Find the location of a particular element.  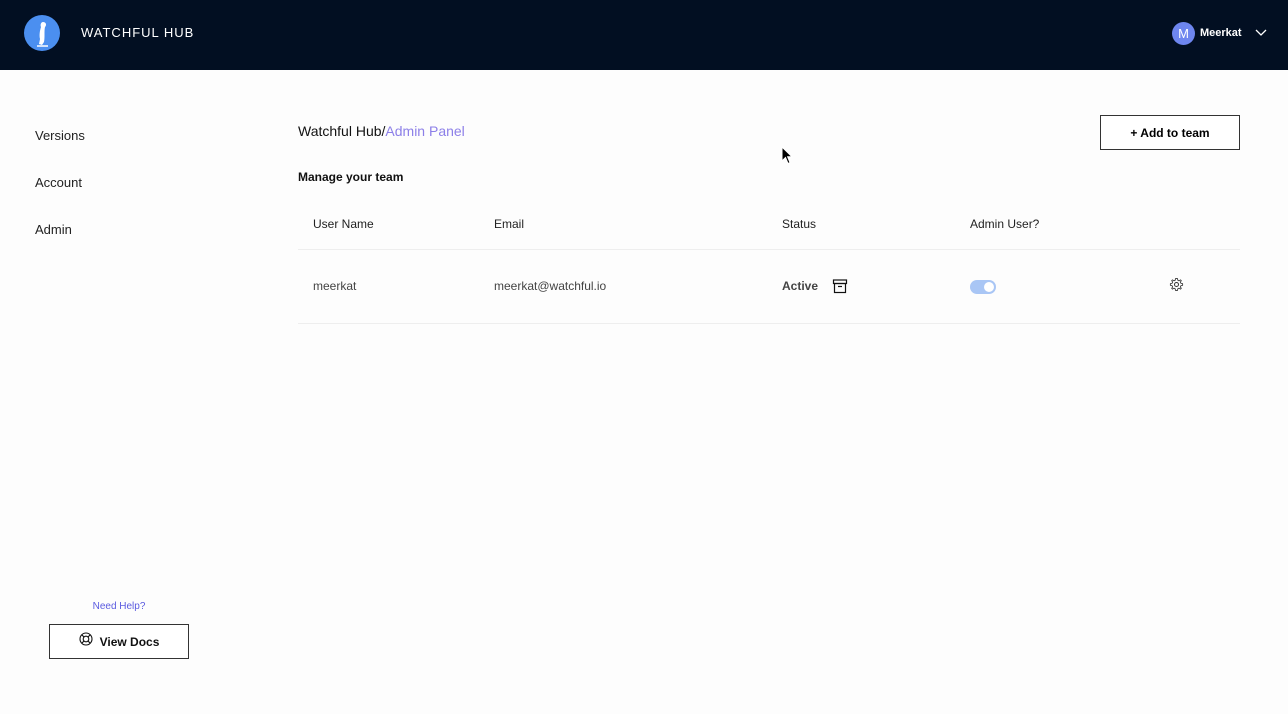

gear-icon is located at coordinates (1176, 287).